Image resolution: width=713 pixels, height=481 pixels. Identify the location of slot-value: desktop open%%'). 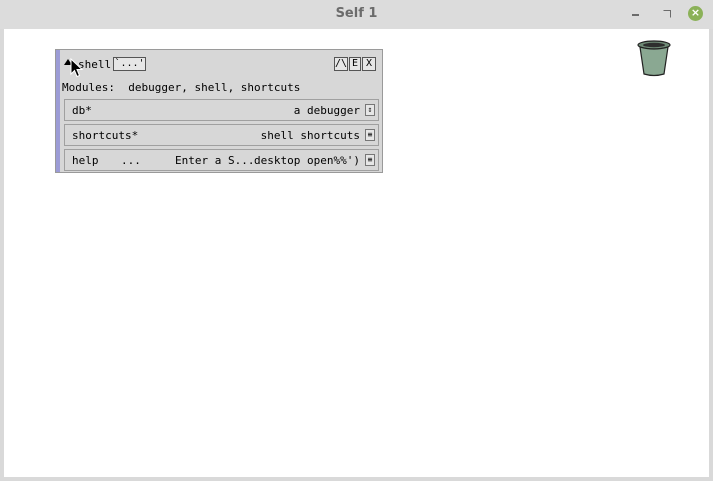
(307, 160).